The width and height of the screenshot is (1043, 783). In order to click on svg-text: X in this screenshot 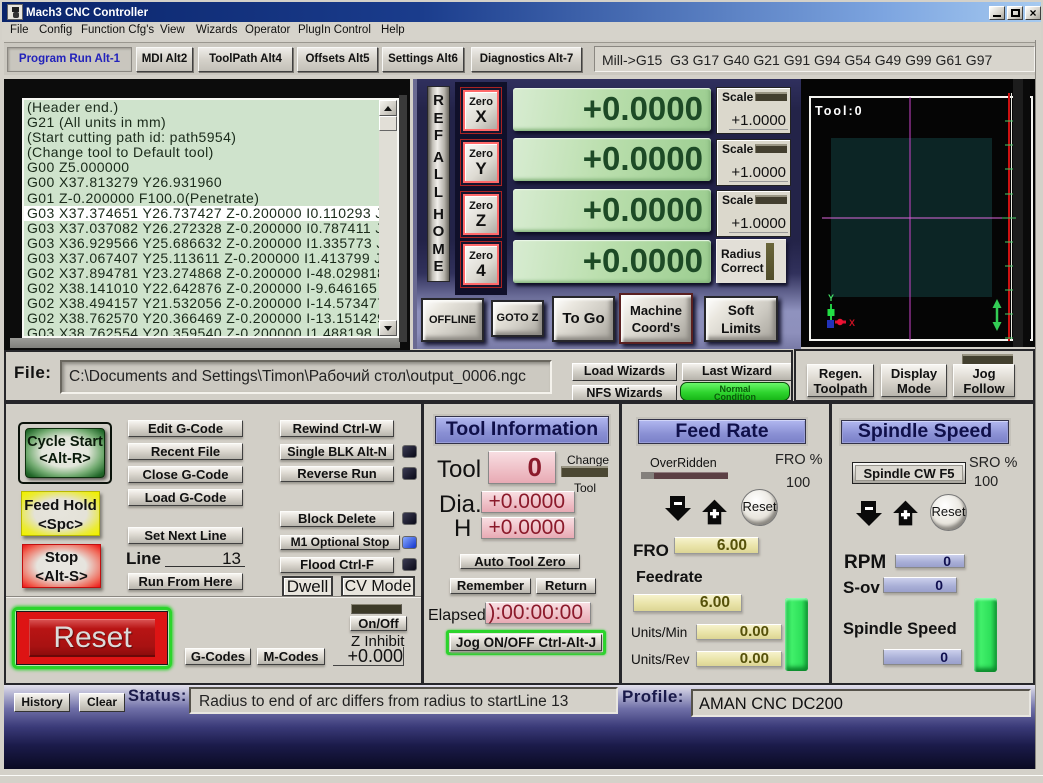, I will do `click(852, 323)`.